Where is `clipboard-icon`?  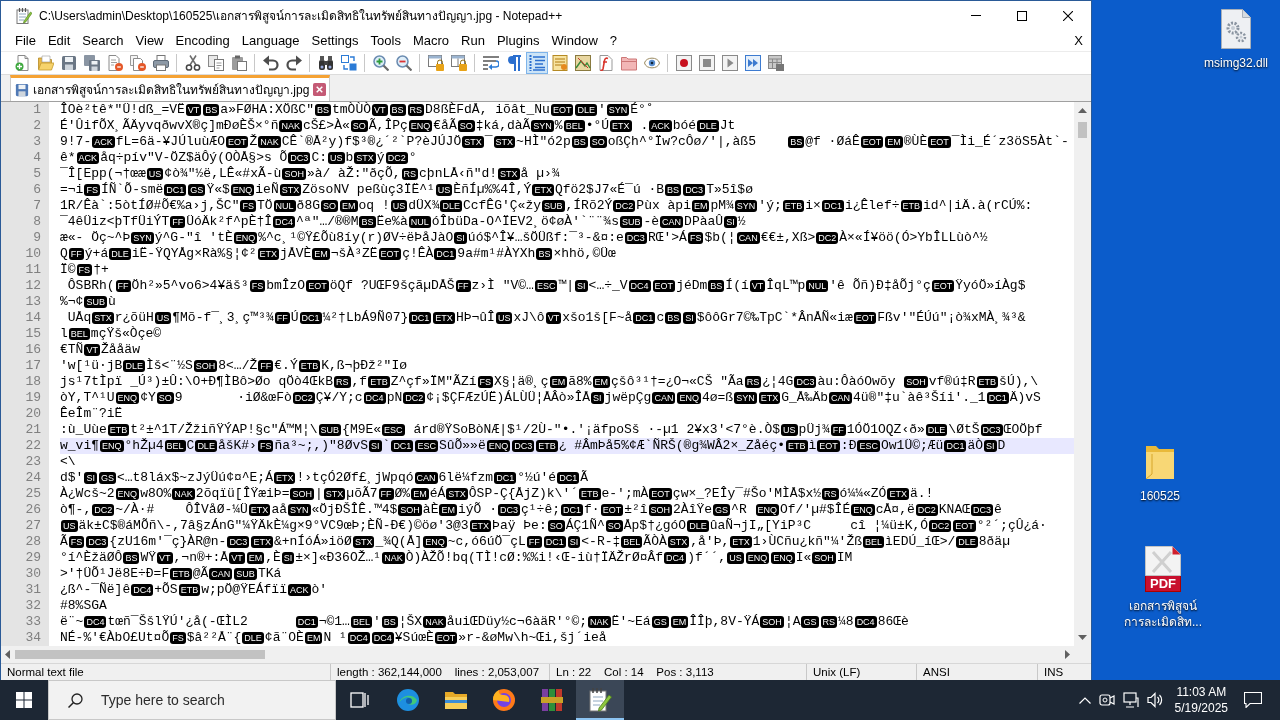 clipboard-icon is located at coordinates (238, 63).